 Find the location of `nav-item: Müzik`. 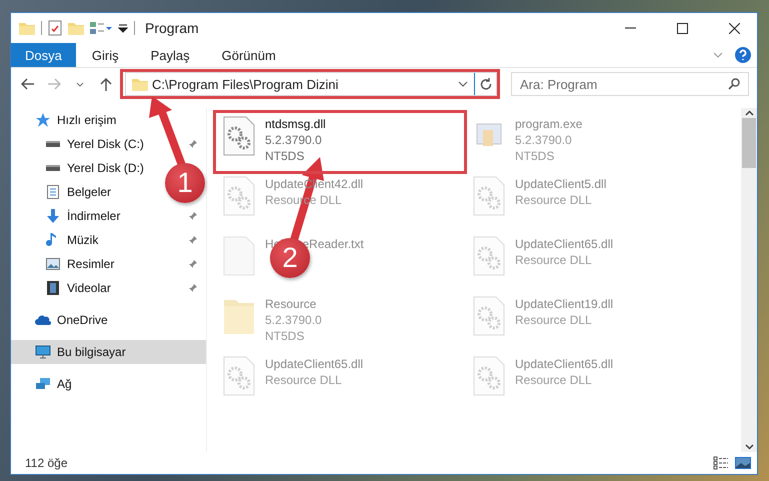

nav-item: Müzik is located at coordinates (108, 240).